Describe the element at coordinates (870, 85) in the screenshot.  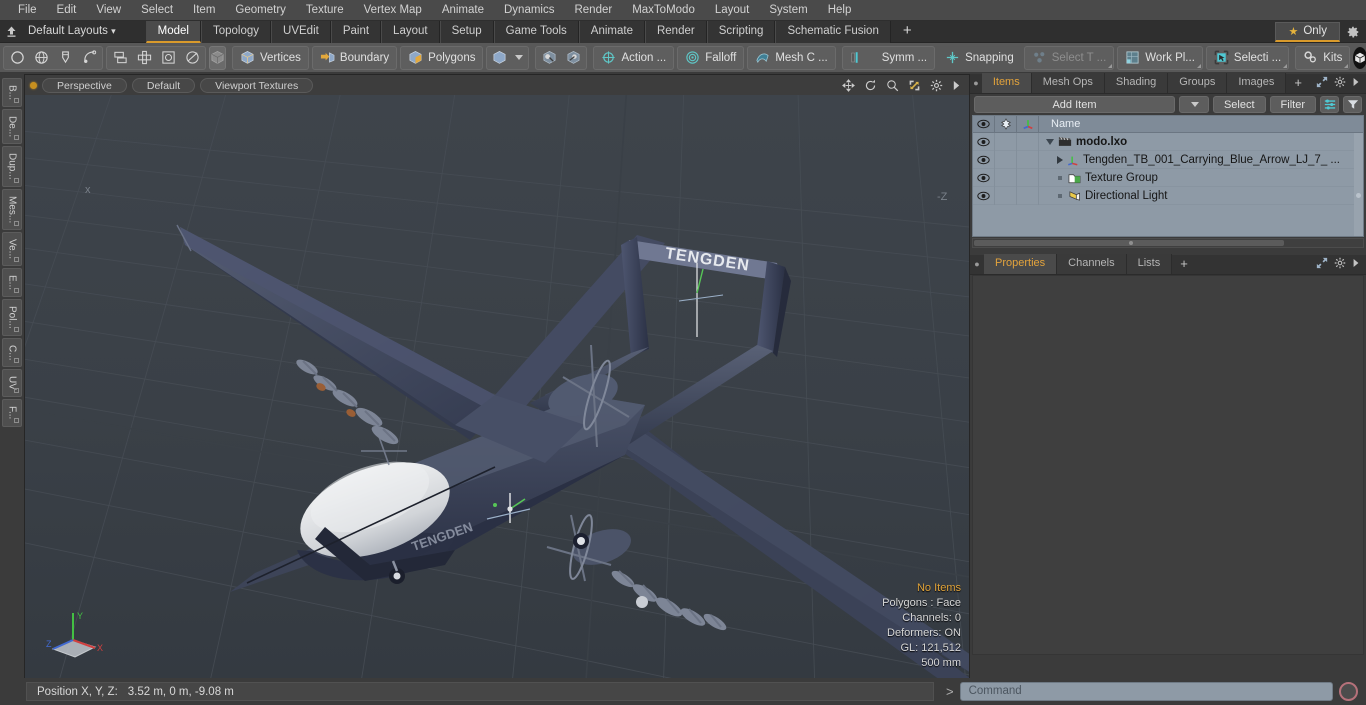
I see `rotate-icon` at that location.